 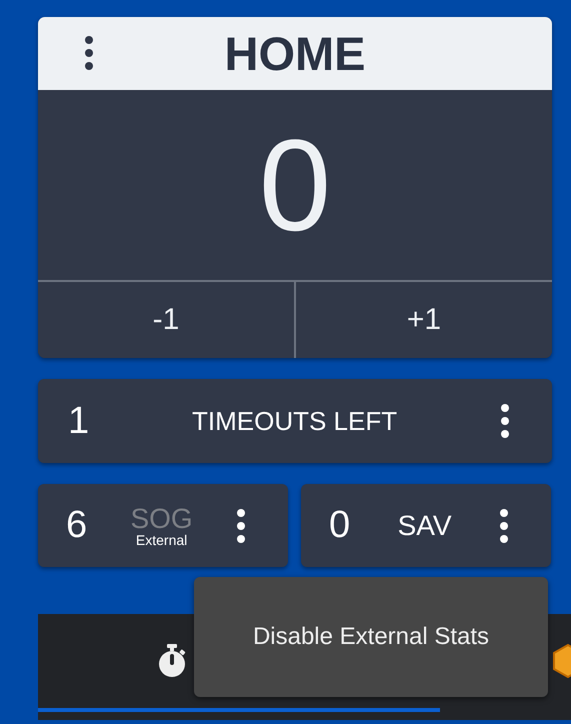 I want to click on stat-value: 6, so click(x=77, y=525).